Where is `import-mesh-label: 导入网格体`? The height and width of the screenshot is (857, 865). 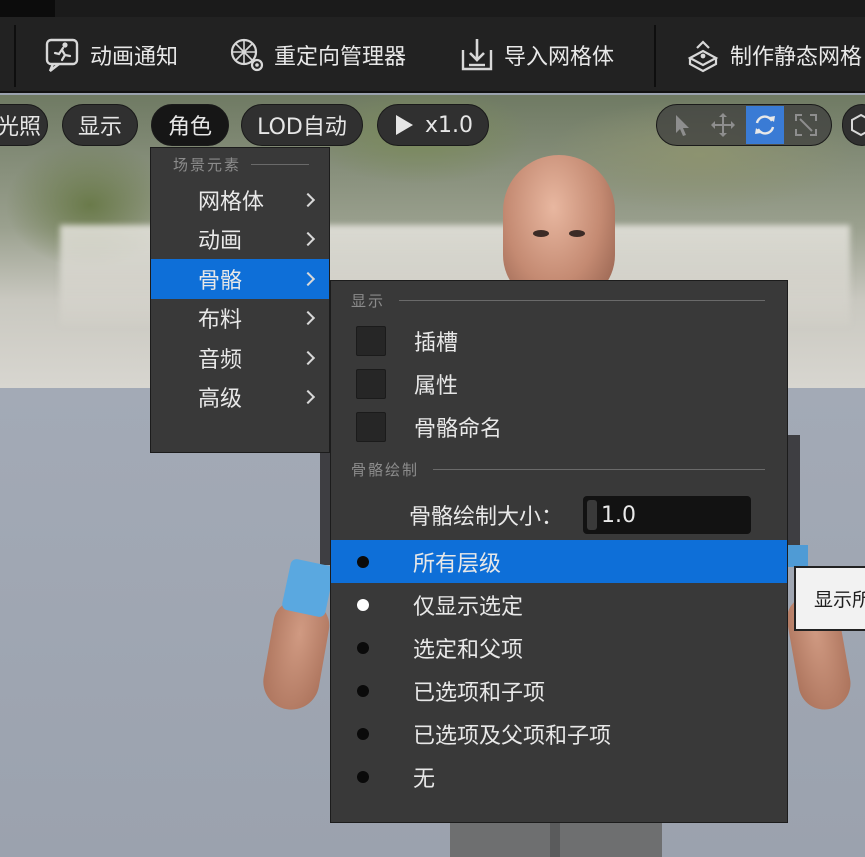
import-mesh-label: 导入网格体 is located at coordinates (559, 57).